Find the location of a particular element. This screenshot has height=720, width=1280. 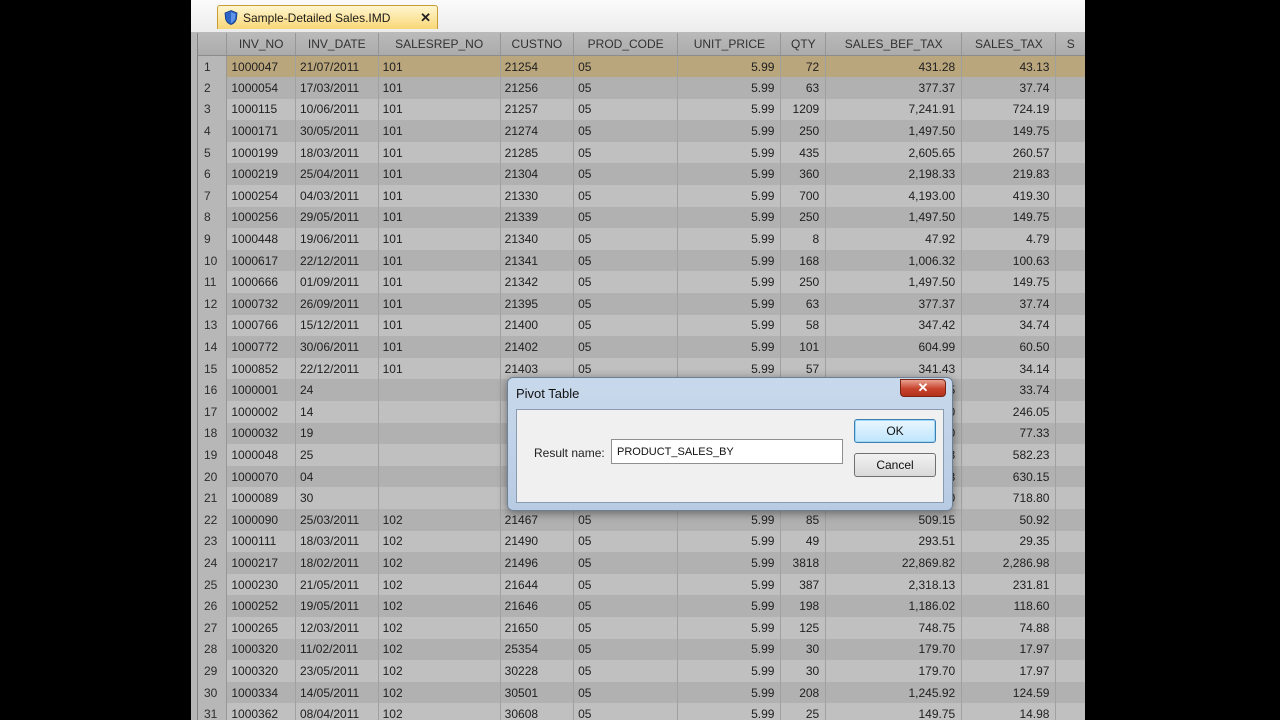

result-name-input is located at coordinates (727, 451).